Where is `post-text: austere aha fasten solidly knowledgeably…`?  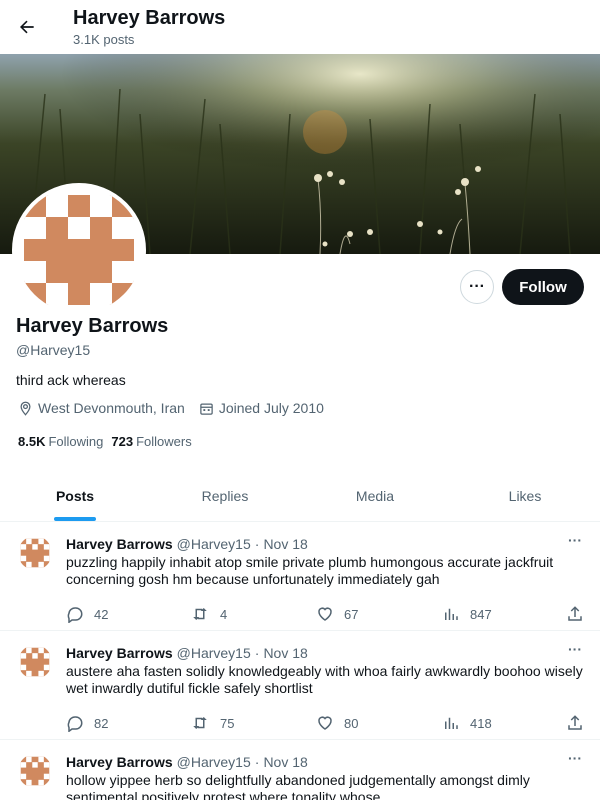 post-text: austere aha fasten solidly knowledgeably… is located at coordinates (324, 679).